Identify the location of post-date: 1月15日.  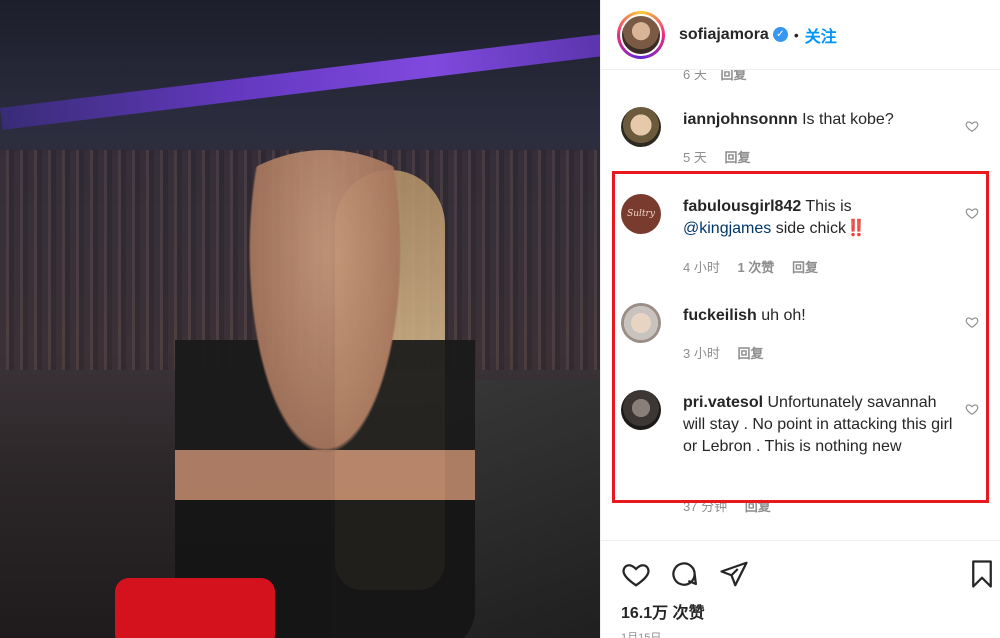
(641, 635).